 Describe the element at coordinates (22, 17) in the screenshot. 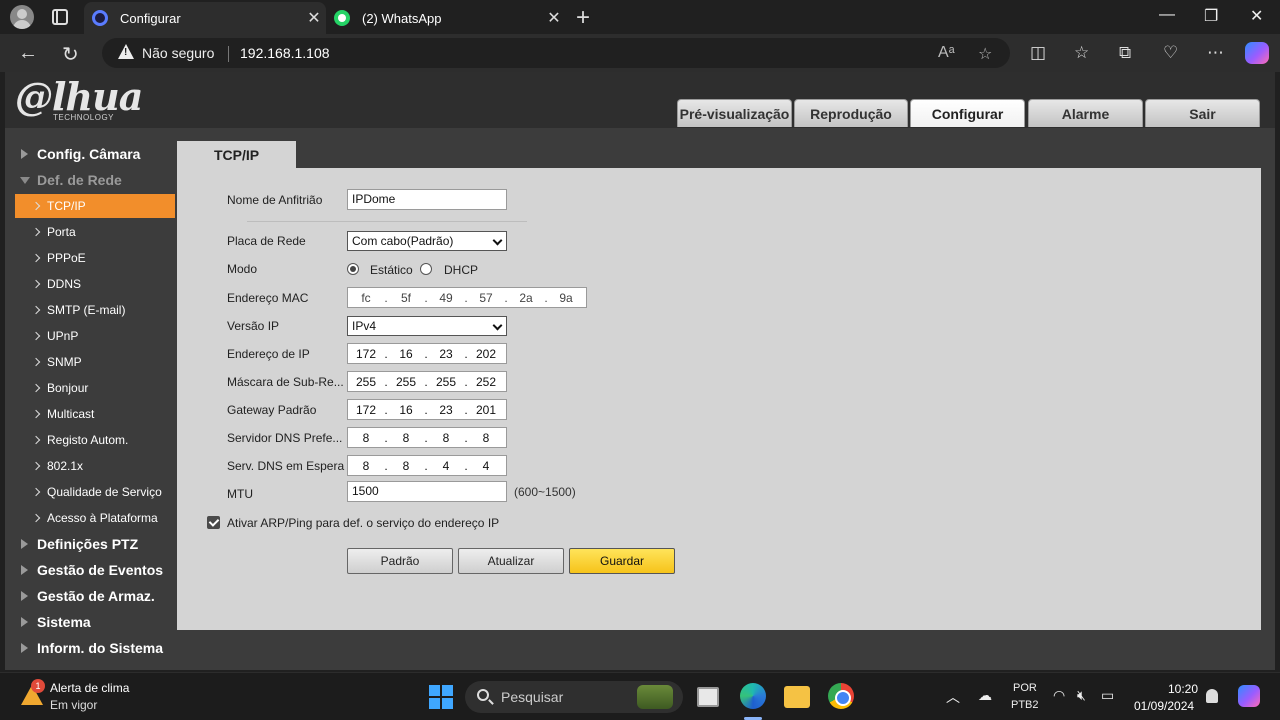

I see `profile-avatar-icon` at that location.